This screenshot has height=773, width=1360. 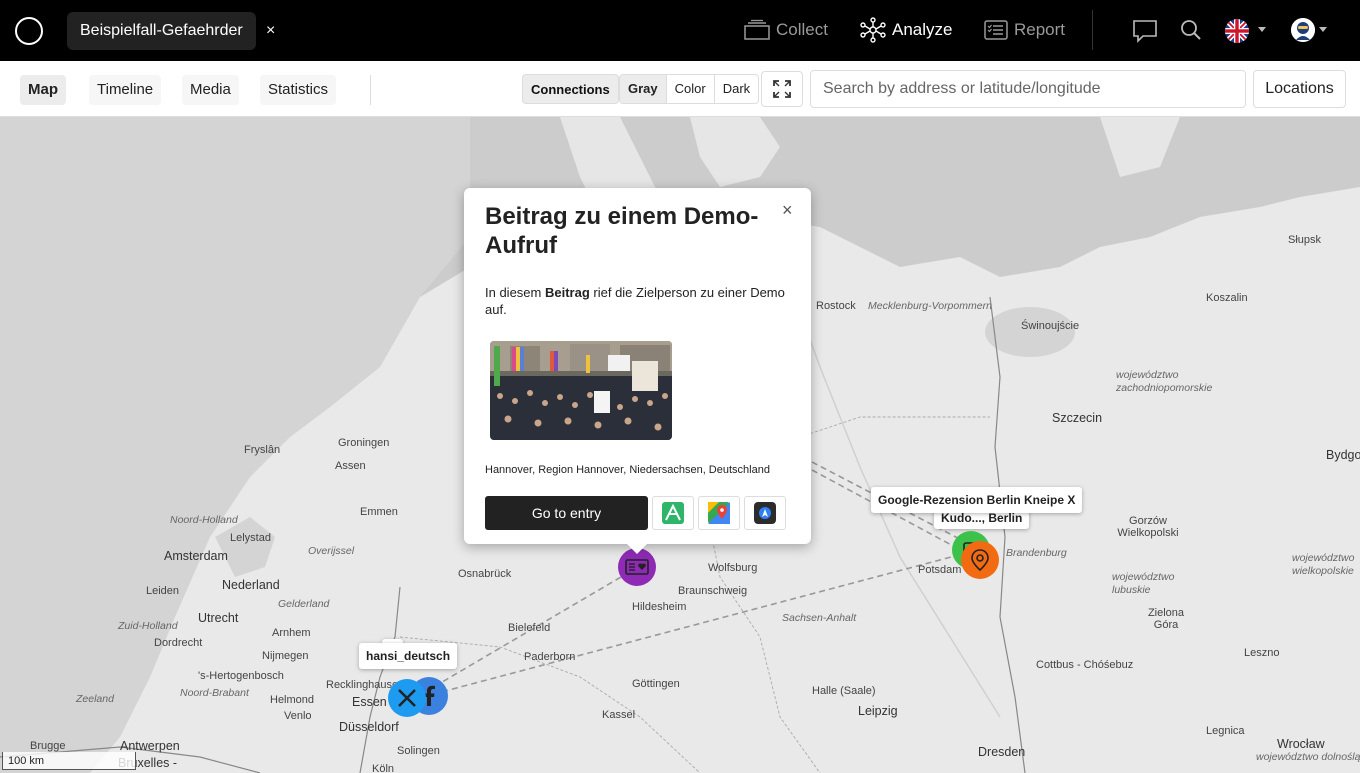 What do you see at coordinates (844, 691) in the screenshot?
I see `place-label: Halle (Saale)` at bounding box center [844, 691].